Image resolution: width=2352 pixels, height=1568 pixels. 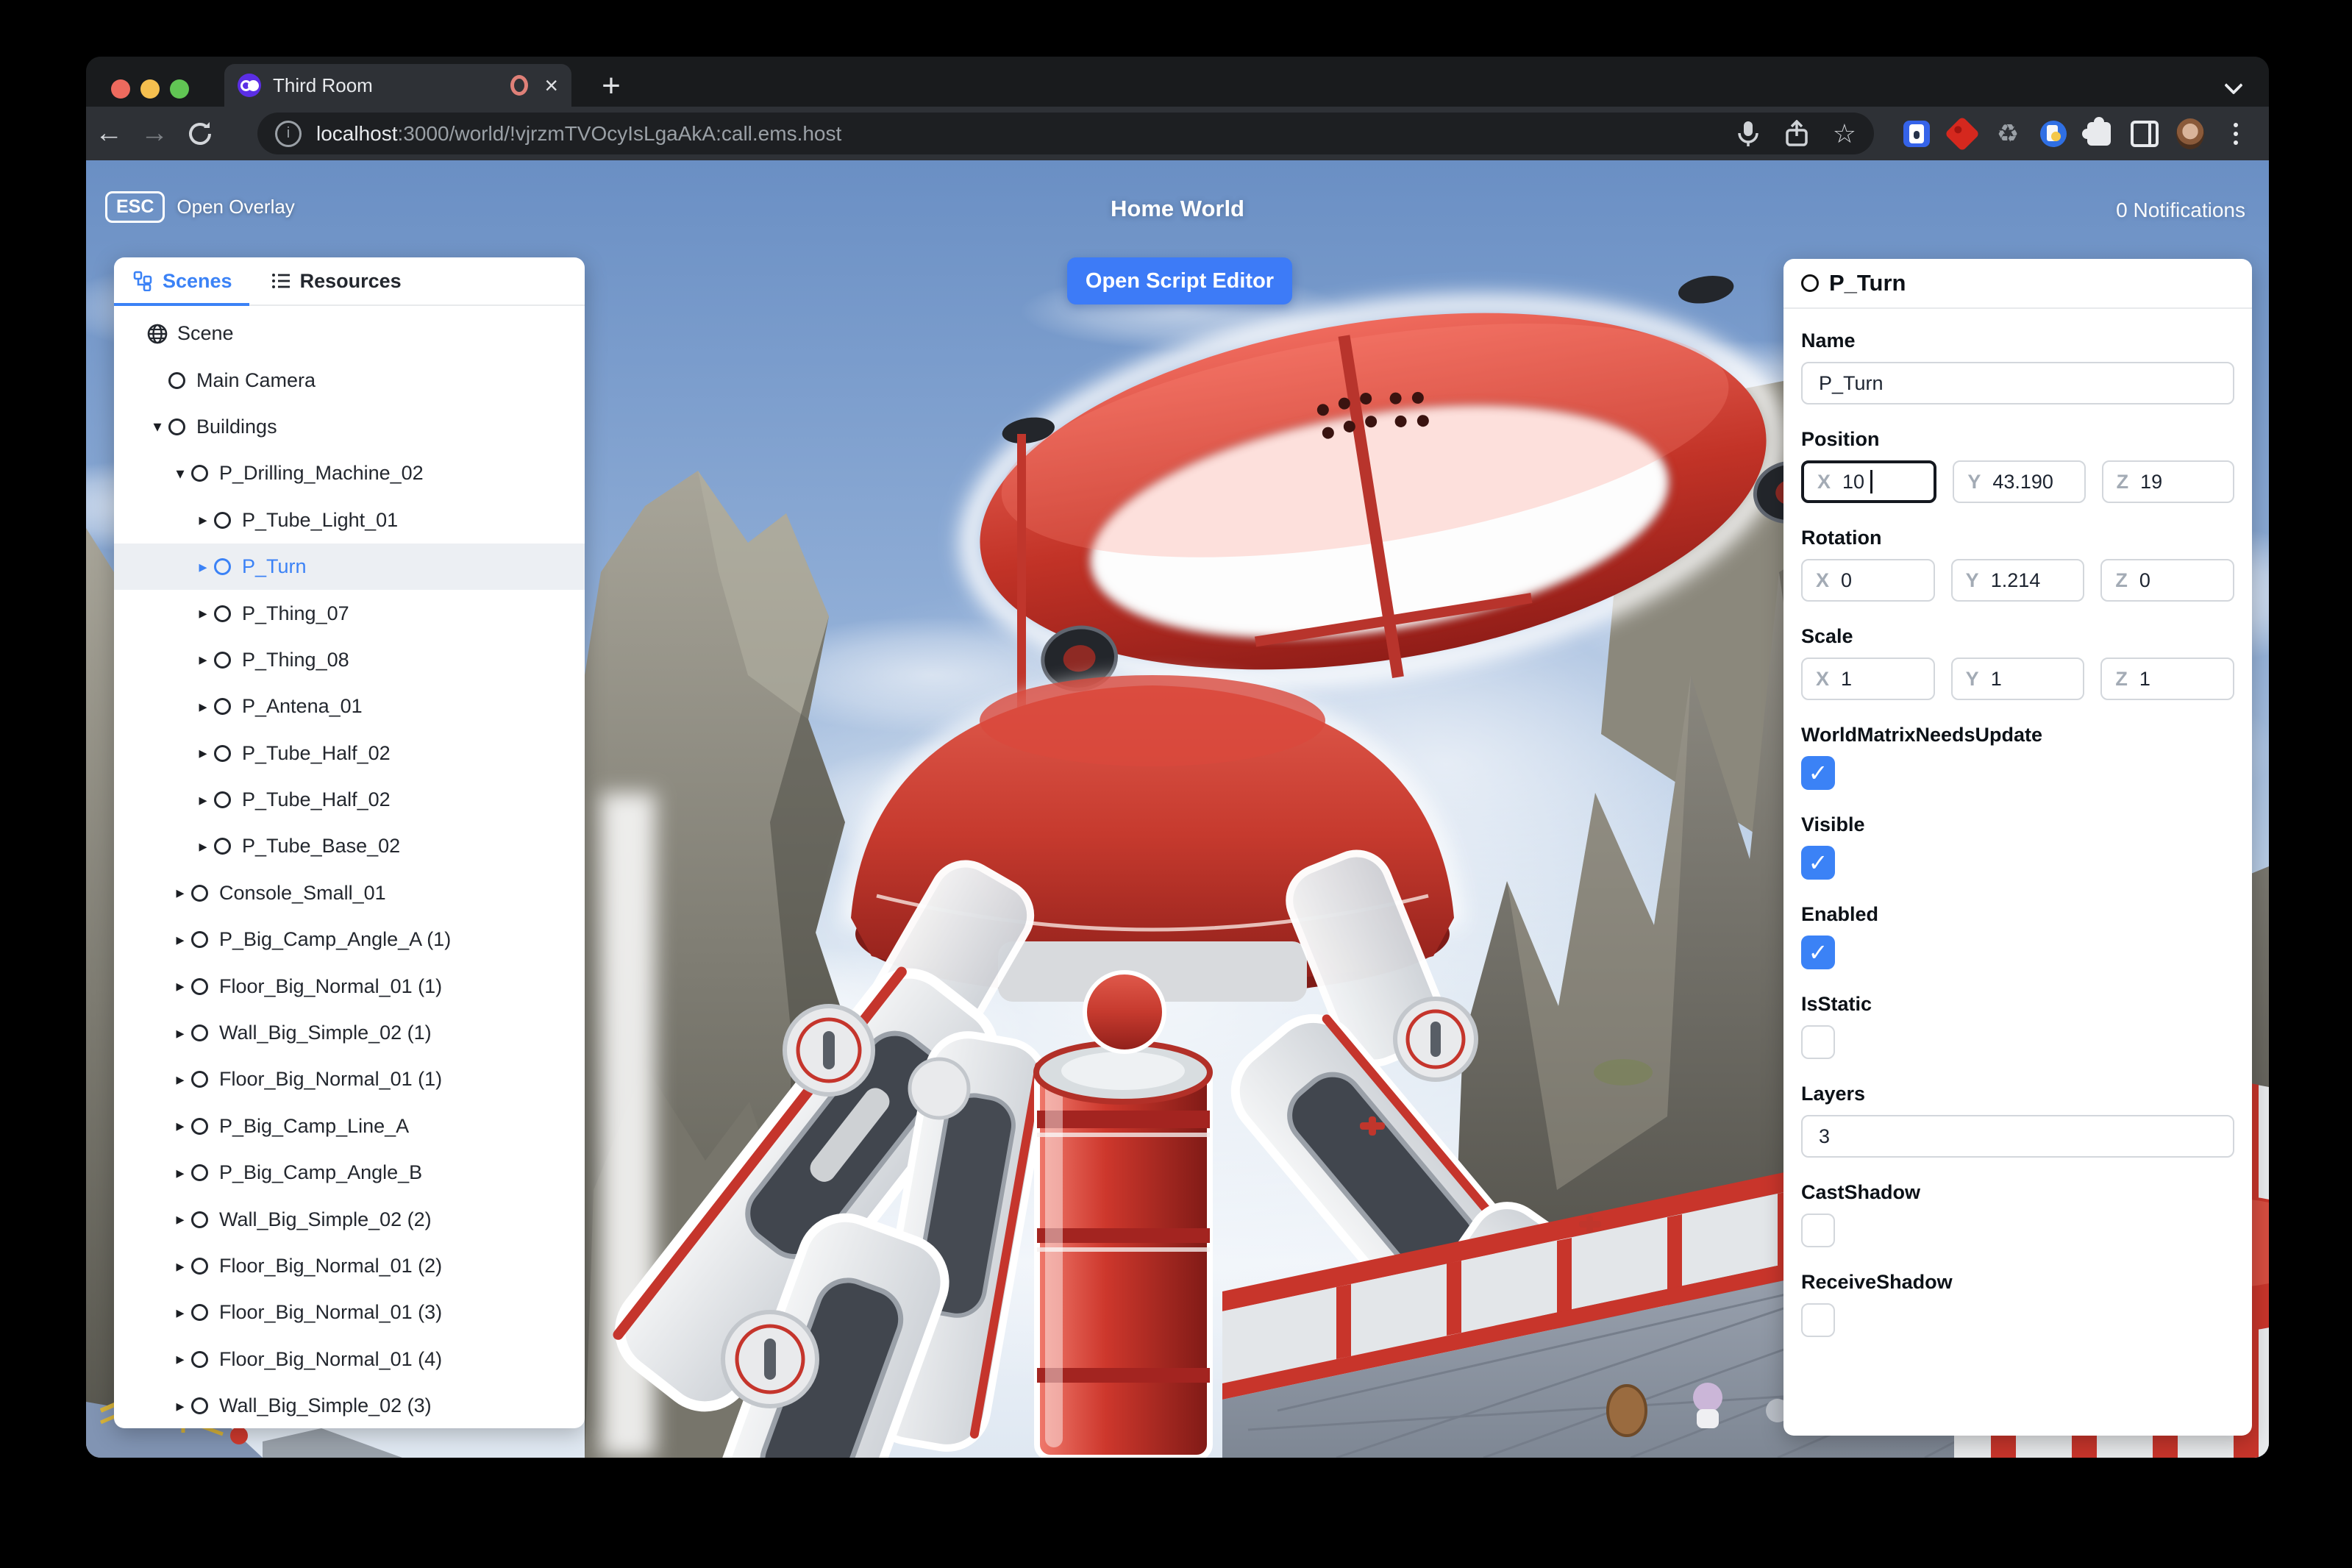 I want to click on browser-tab: Third Room ×, so click(x=397, y=85).